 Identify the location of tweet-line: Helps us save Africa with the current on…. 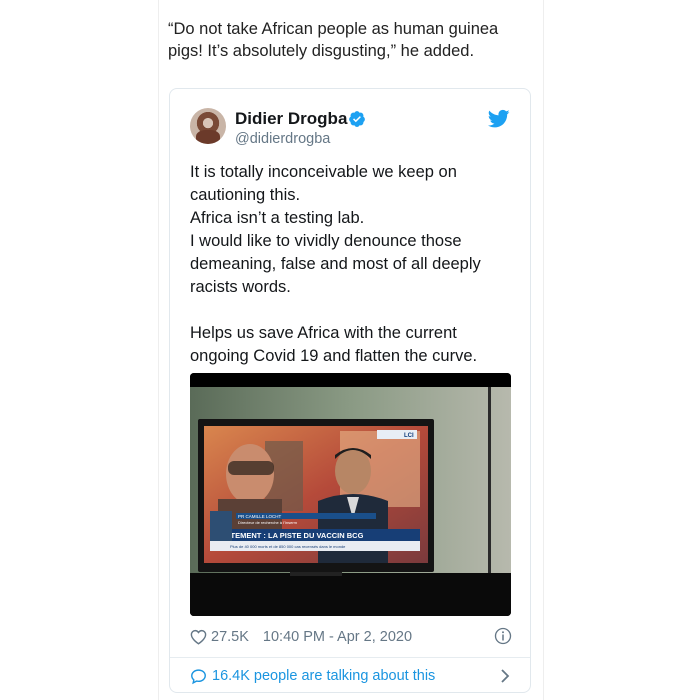
(334, 344).